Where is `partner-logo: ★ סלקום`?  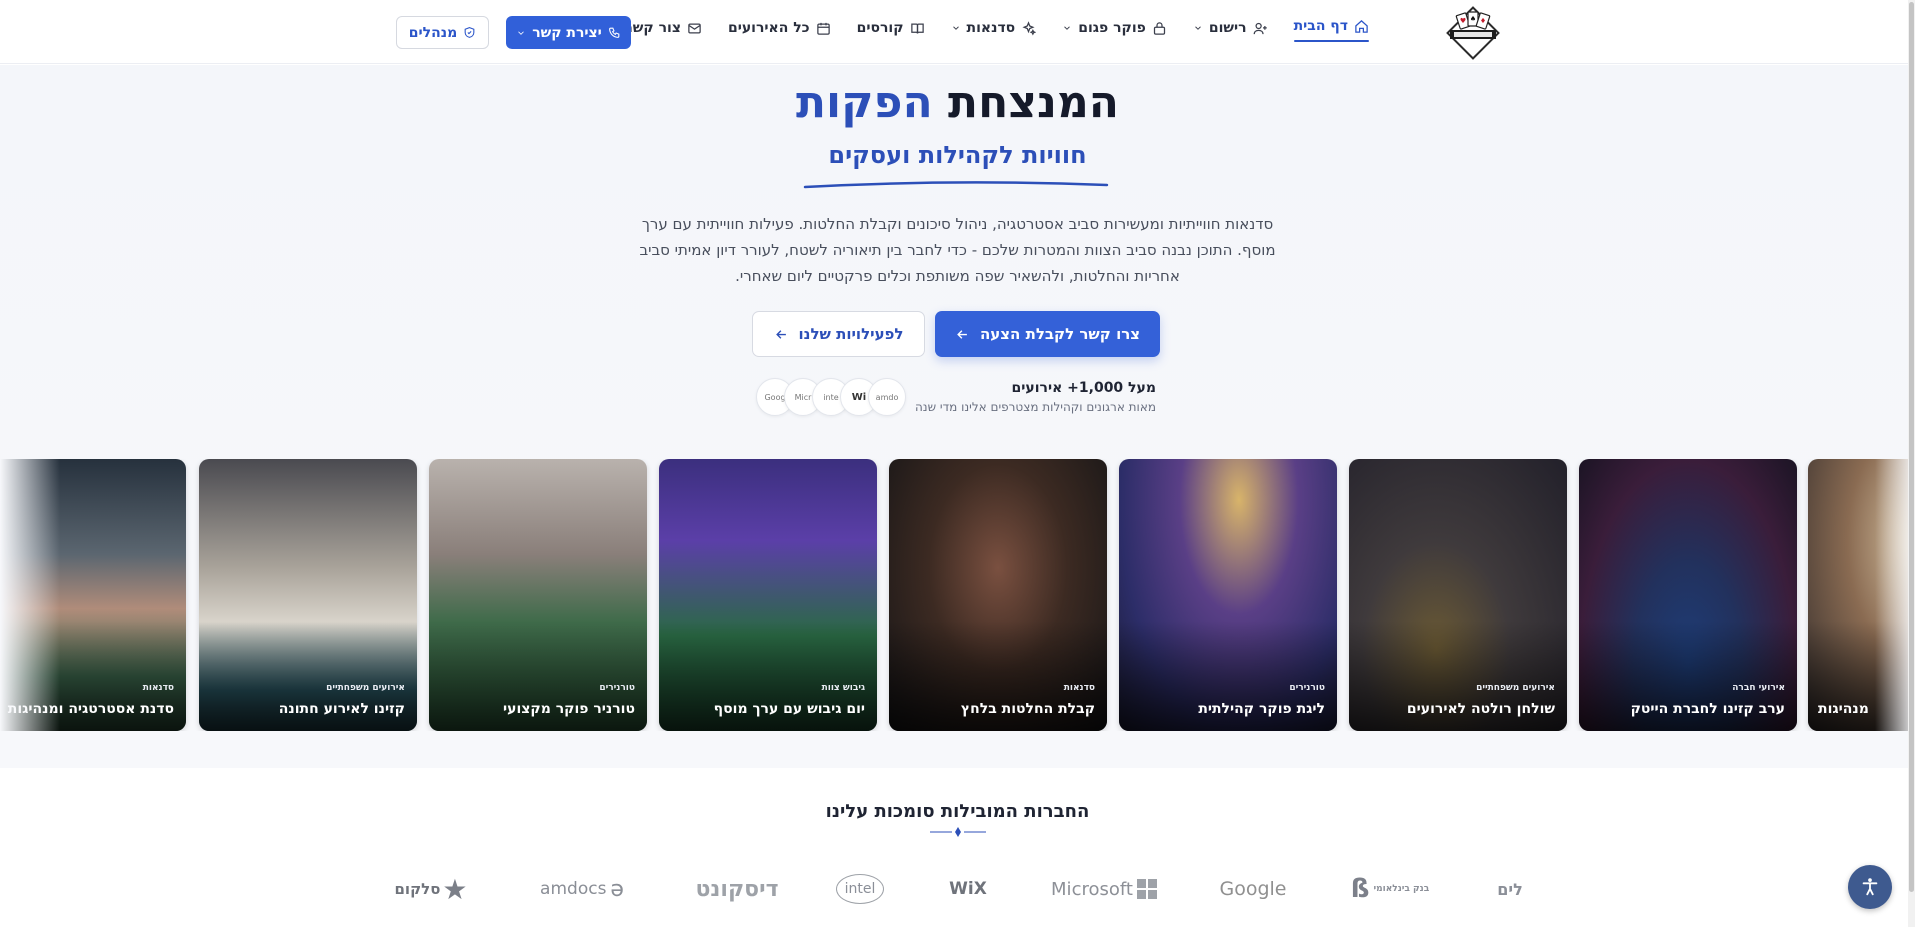
partner-logo: ★ סלקום is located at coordinates (431, 889).